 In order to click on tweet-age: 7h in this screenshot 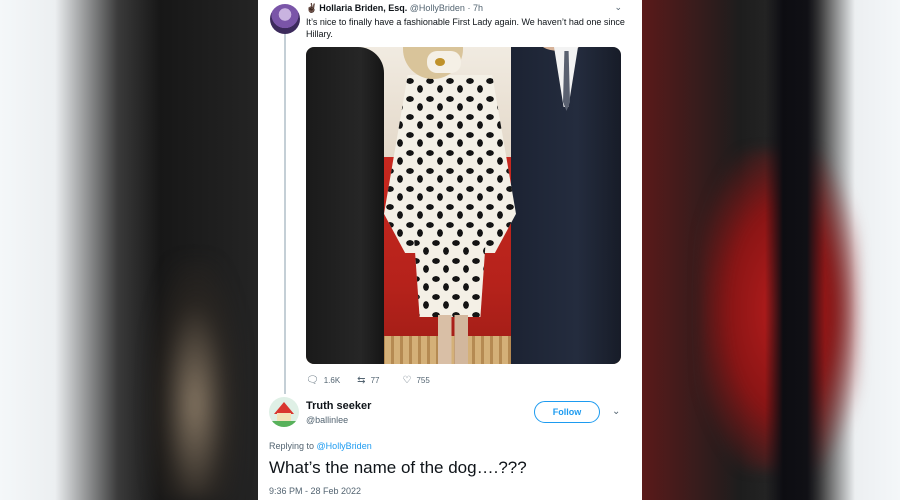, I will do `click(478, 8)`.